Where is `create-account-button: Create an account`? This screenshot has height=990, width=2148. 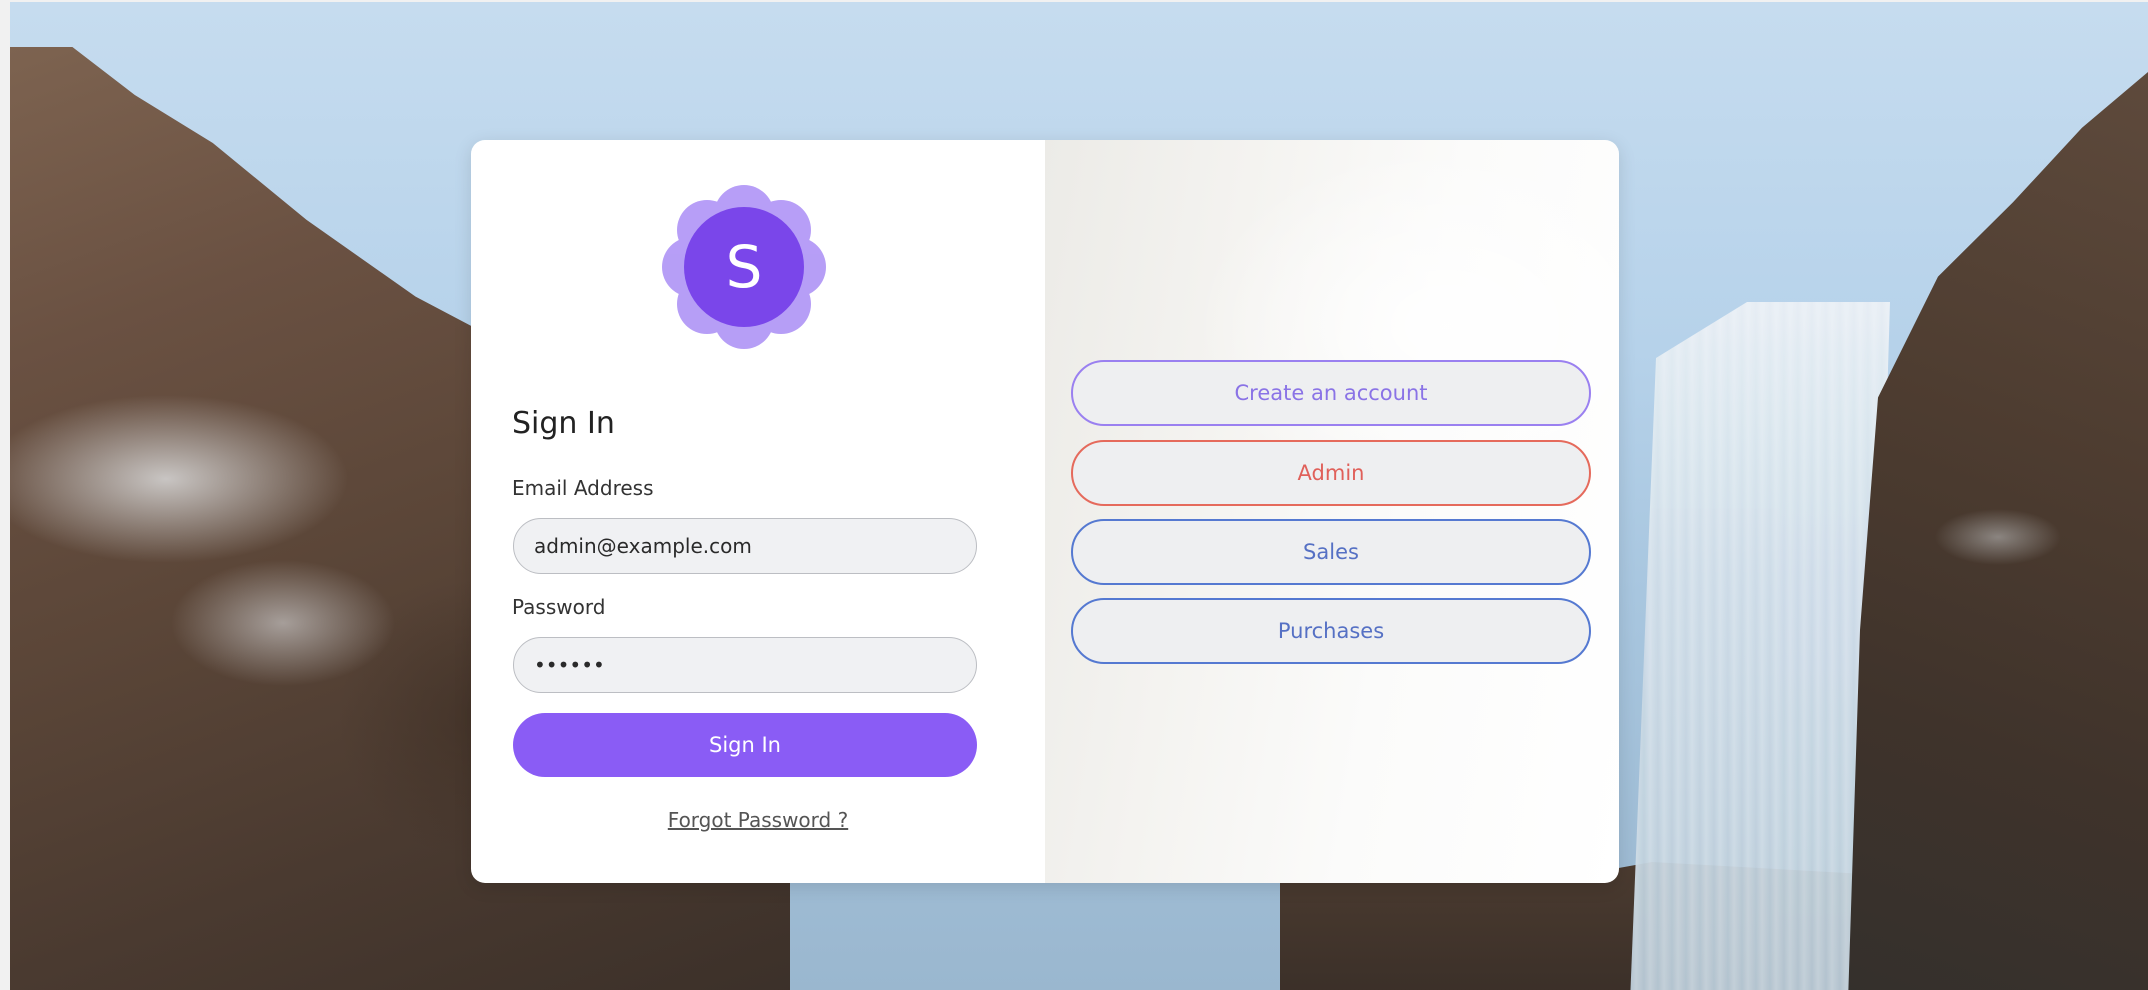 create-account-button: Create an account is located at coordinates (1331, 393).